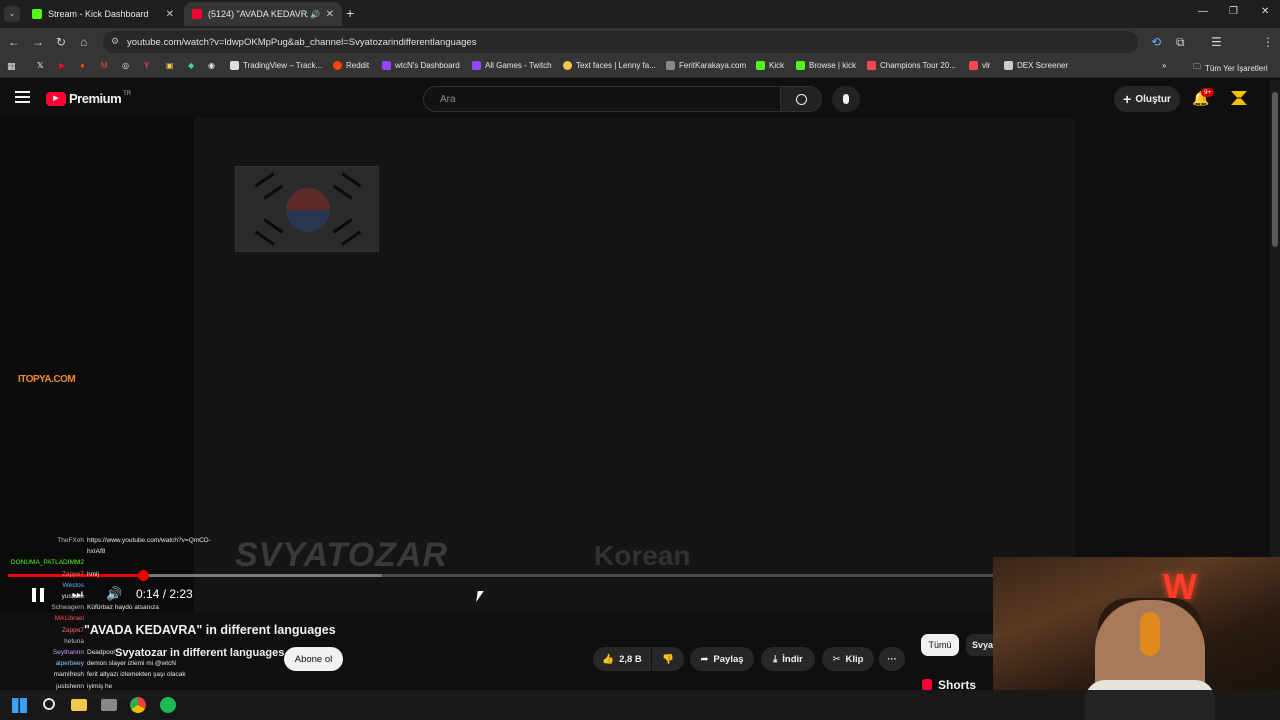  What do you see at coordinates (788, 659) in the screenshot?
I see `download-button: ⤓ İndir` at bounding box center [788, 659].